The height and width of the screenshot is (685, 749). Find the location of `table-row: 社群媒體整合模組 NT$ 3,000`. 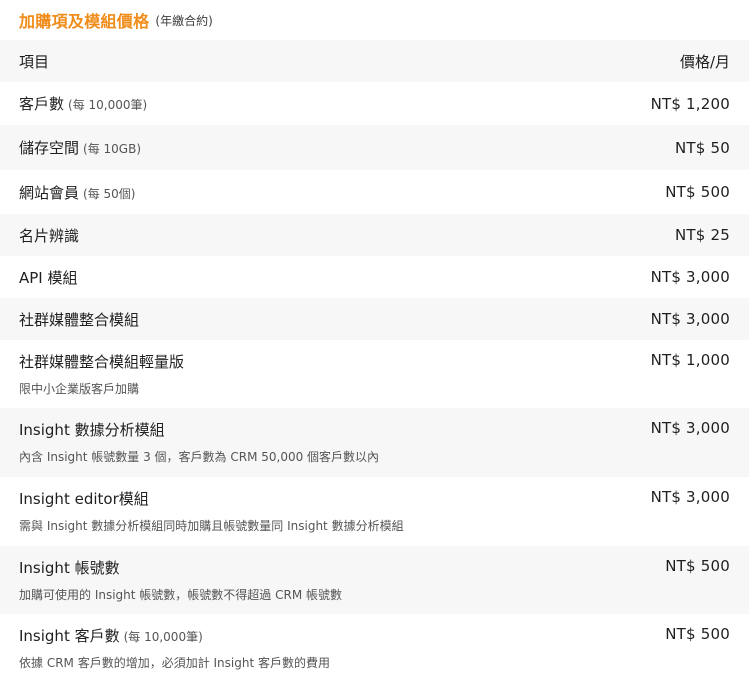

table-row: 社群媒體整合模組 NT$ 3,000 is located at coordinates (374, 319).